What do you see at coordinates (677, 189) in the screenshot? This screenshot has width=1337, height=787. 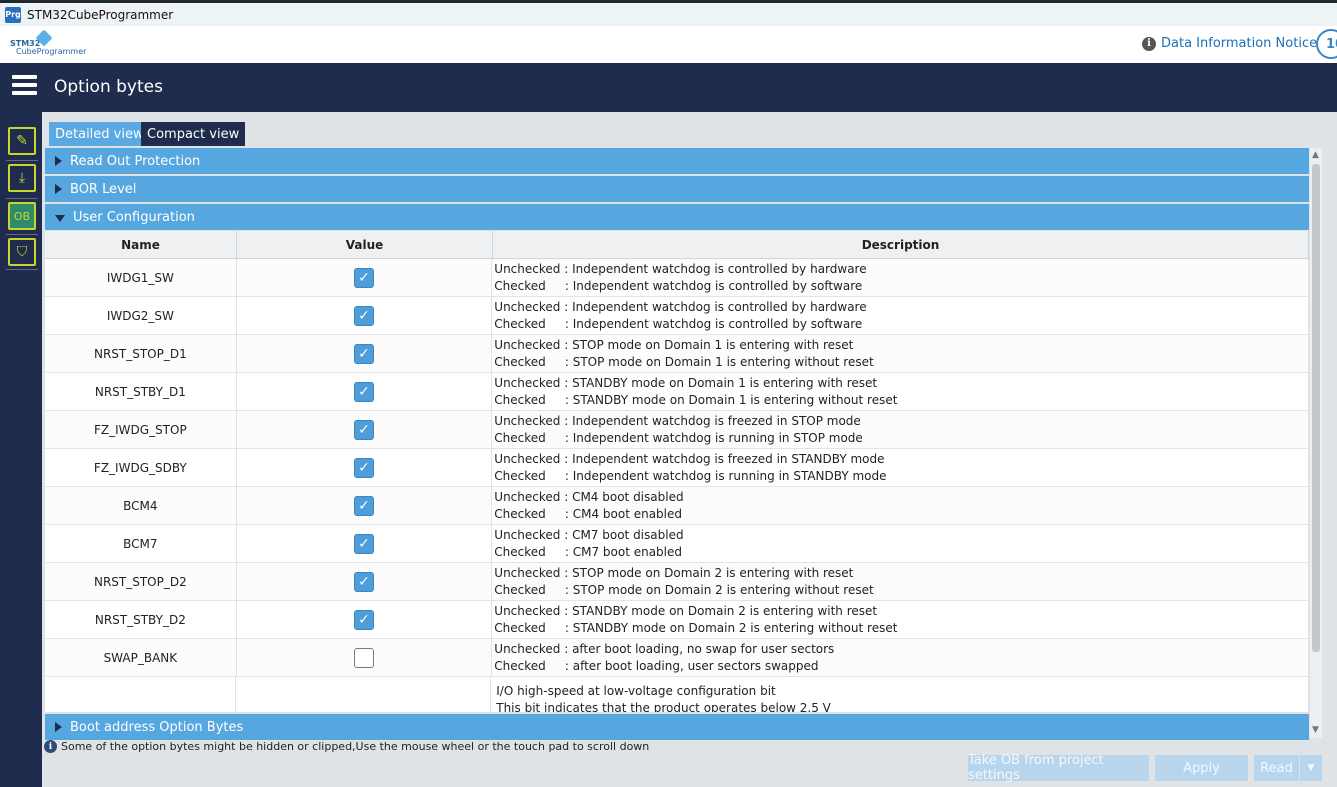 I see `section-bor-level: BOR Level` at bounding box center [677, 189].